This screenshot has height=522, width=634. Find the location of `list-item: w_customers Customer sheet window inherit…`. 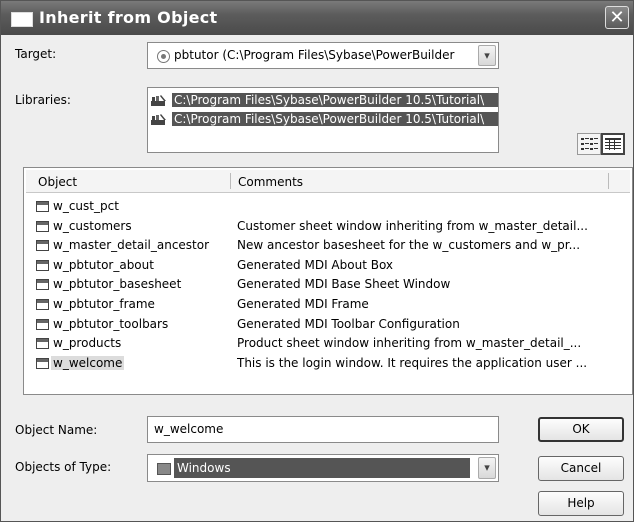

list-item: w_customers Customer sheet window inherit… is located at coordinates (328, 227).